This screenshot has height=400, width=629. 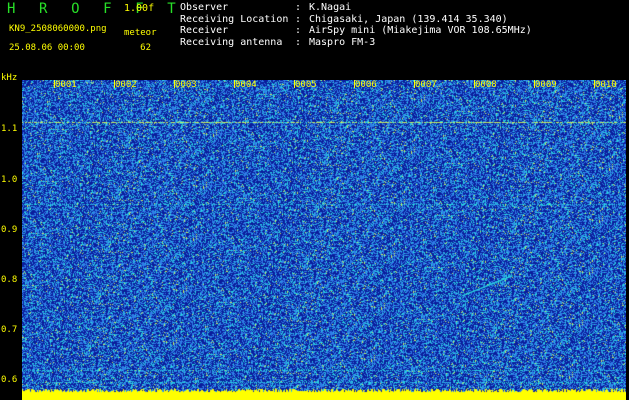 I want to click on x-tick-label: 0007, so click(x=426, y=85).